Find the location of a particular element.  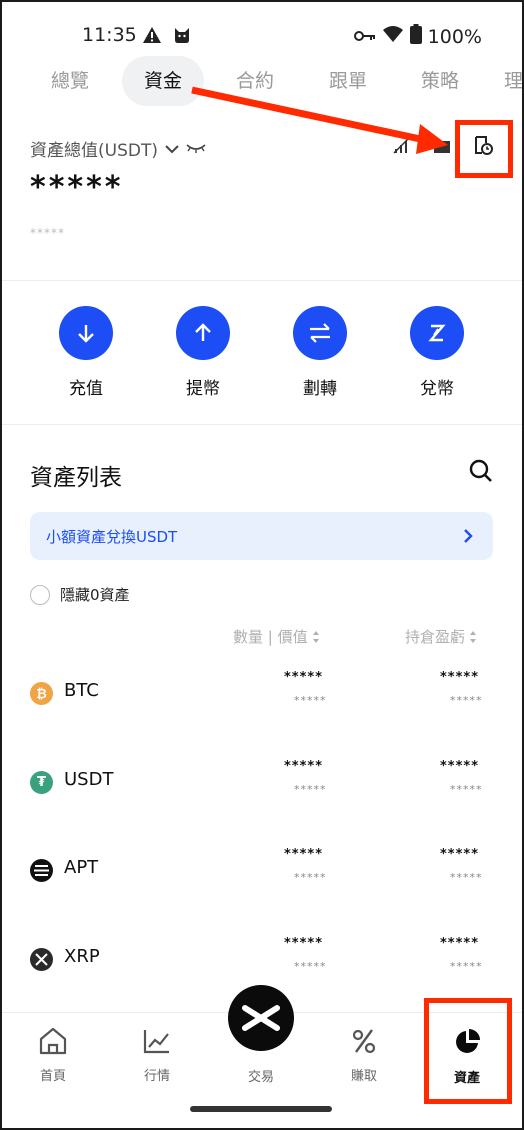

annotation-arrow is located at coordinates (319, 120).